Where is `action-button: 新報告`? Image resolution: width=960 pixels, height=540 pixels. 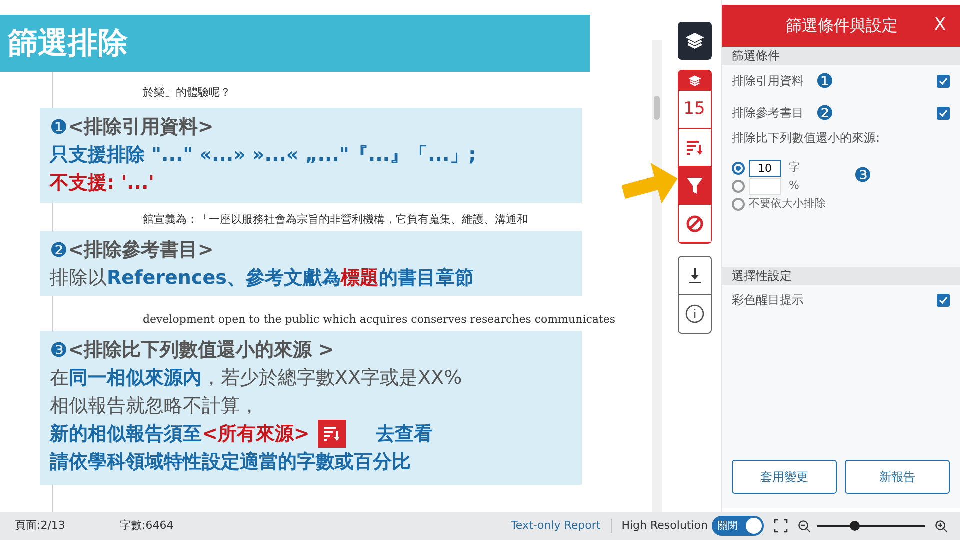
action-button: 新報告 is located at coordinates (897, 477).